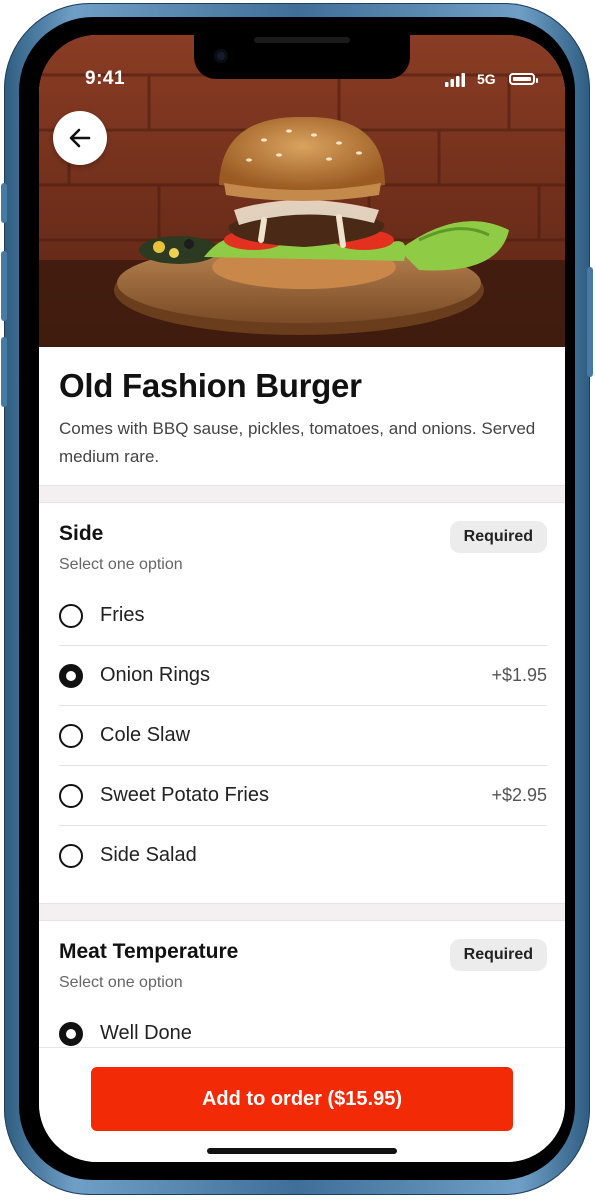 The width and height of the screenshot is (595, 1200). What do you see at coordinates (184, 795) in the screenshot?
I see `option-label: Sweet Potato Fries` at bounding box center [184, 795].